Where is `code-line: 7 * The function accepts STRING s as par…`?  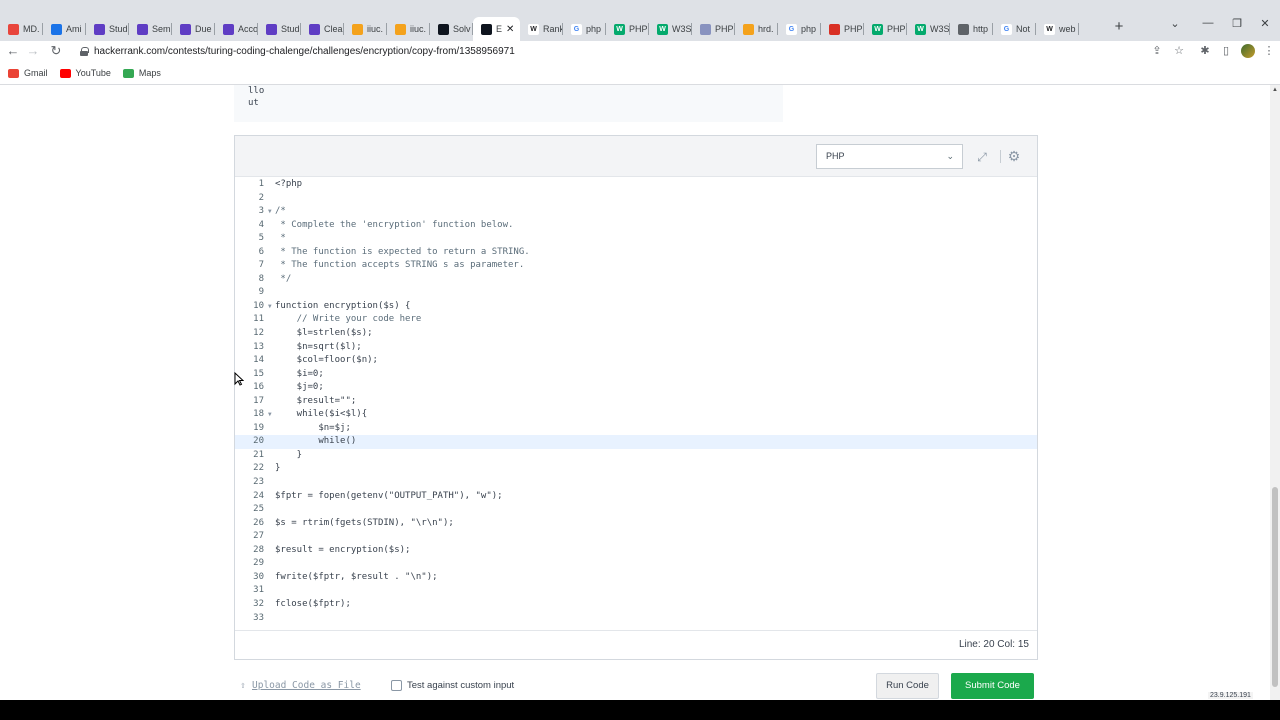 code-line: 7 * The function accepts STRING s as par… is located at coordinates (636, 266).